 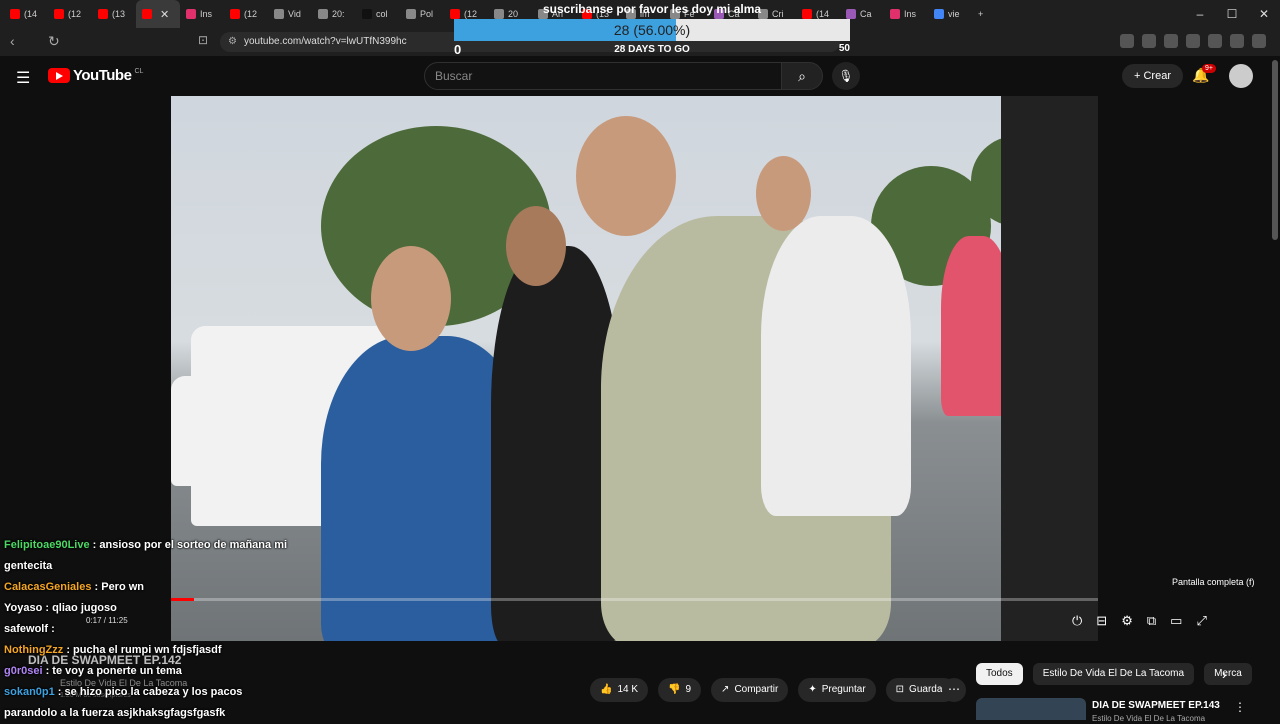 I want to click on filter-chip: Merca, so click(x=1228, y=674).